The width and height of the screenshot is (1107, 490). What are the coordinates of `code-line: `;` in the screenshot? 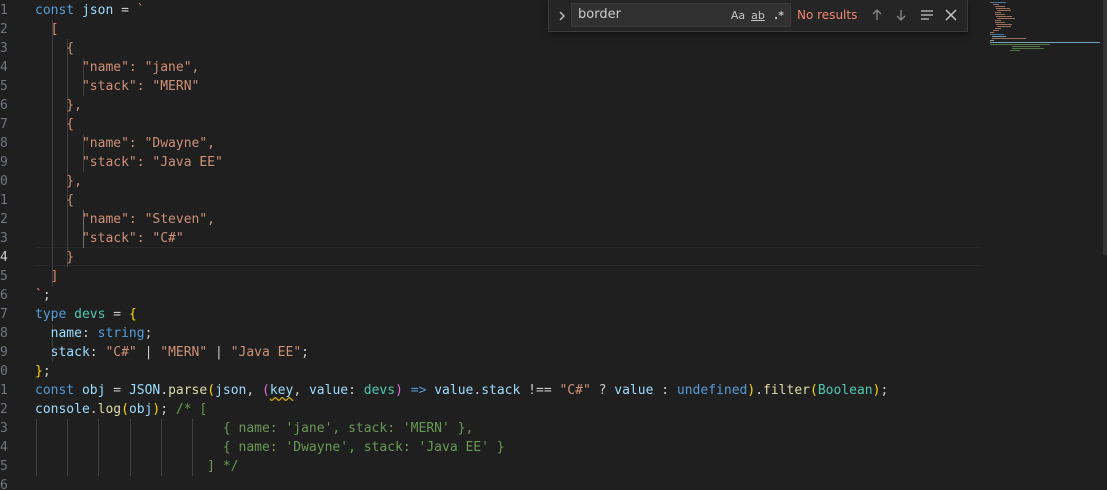 It's located at (43, 295).